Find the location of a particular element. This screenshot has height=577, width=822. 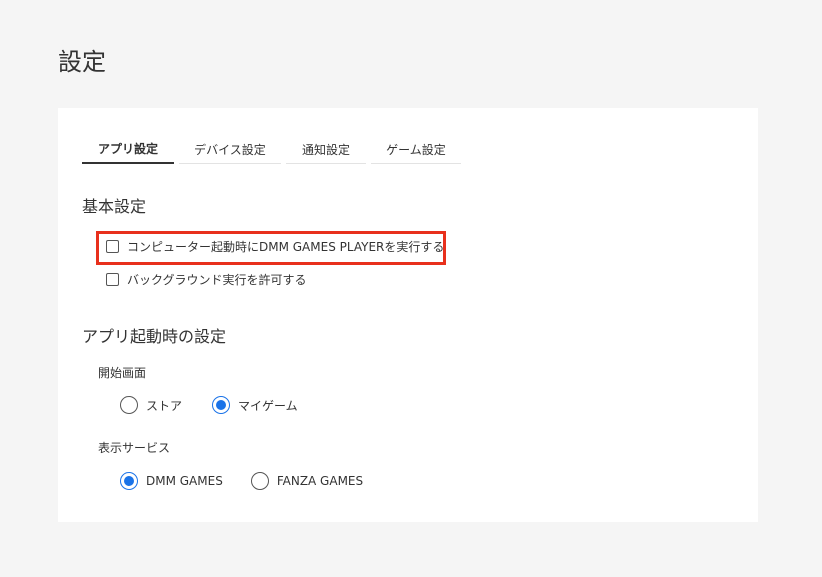

start-screen-store-label: ストア is located at coordinates (164, 405).